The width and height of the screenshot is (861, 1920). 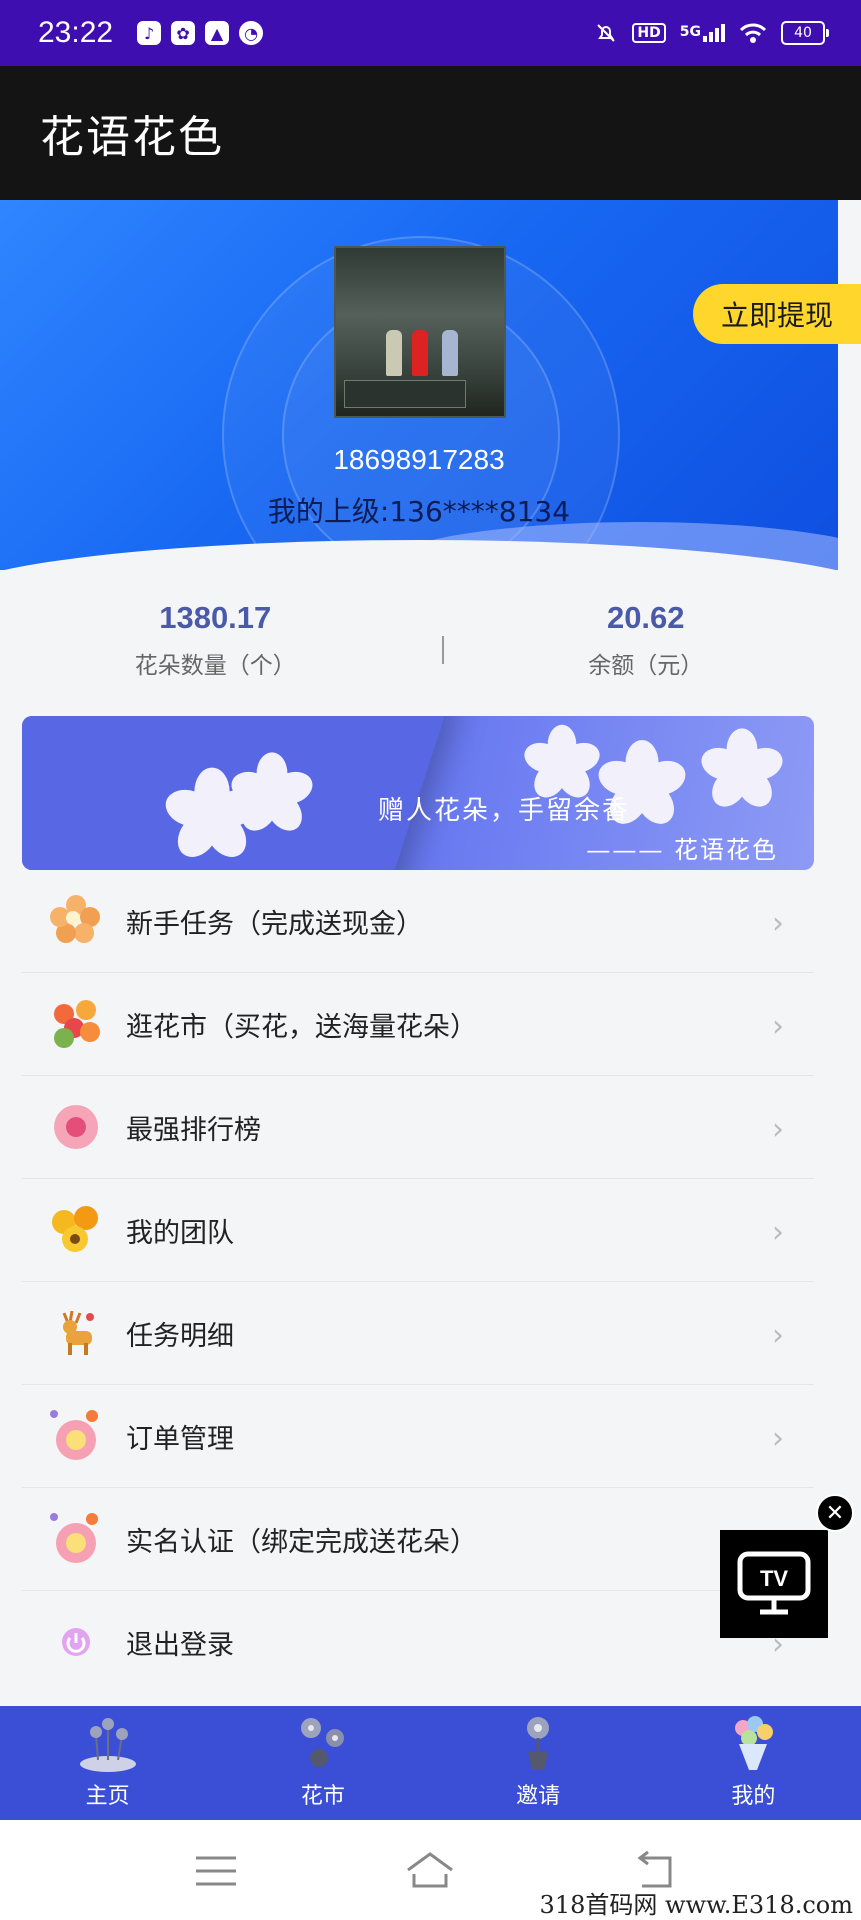 What do you see at coordinates (418, 1127) in the screenshot?
I see `menu-item-leaderboard: 最强排行榜 ›` at bounding box center [418, 1127].